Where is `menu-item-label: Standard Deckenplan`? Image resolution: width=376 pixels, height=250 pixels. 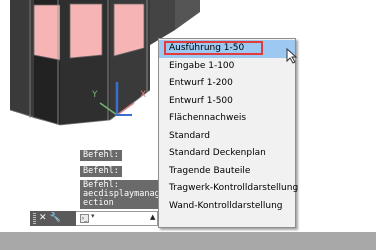 menu-item-label: Standard Deckenplan is located at coordinates (217, 153).